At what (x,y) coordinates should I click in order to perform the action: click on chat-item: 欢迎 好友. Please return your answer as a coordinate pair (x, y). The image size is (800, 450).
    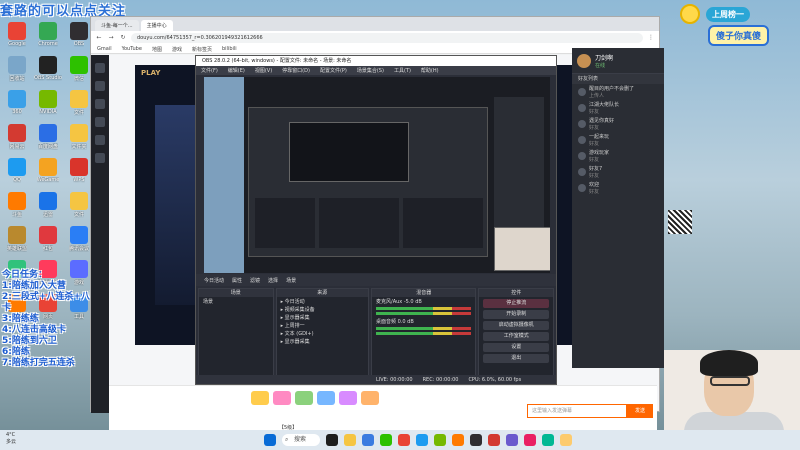
    Looking at the image, I should click on (618, 188).